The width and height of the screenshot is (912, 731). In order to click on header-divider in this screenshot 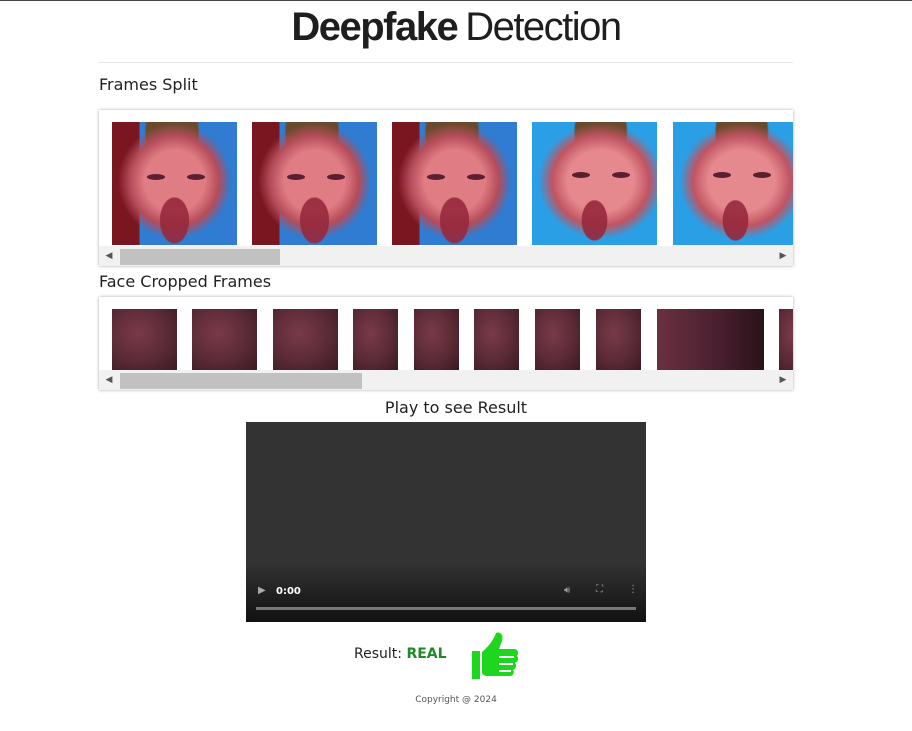, I will do `click(446, 62)`.